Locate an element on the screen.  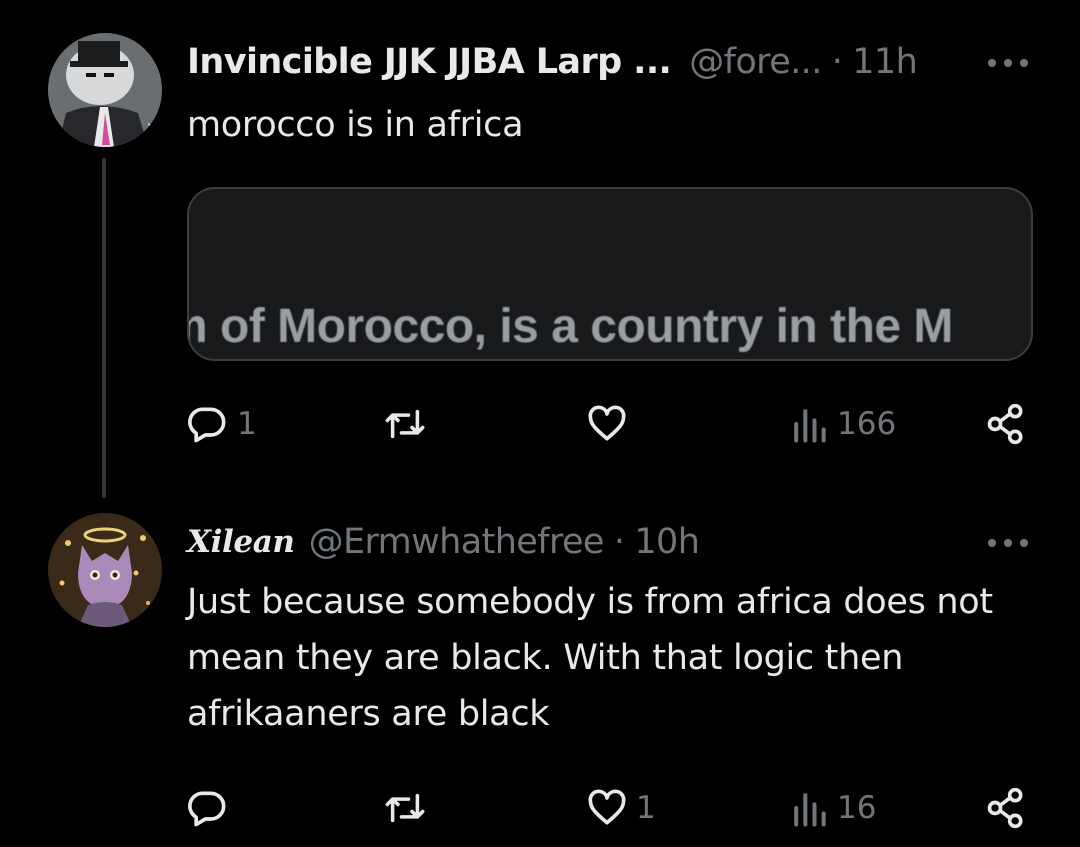
views-count: 16 is located at coordinates (857, 808).